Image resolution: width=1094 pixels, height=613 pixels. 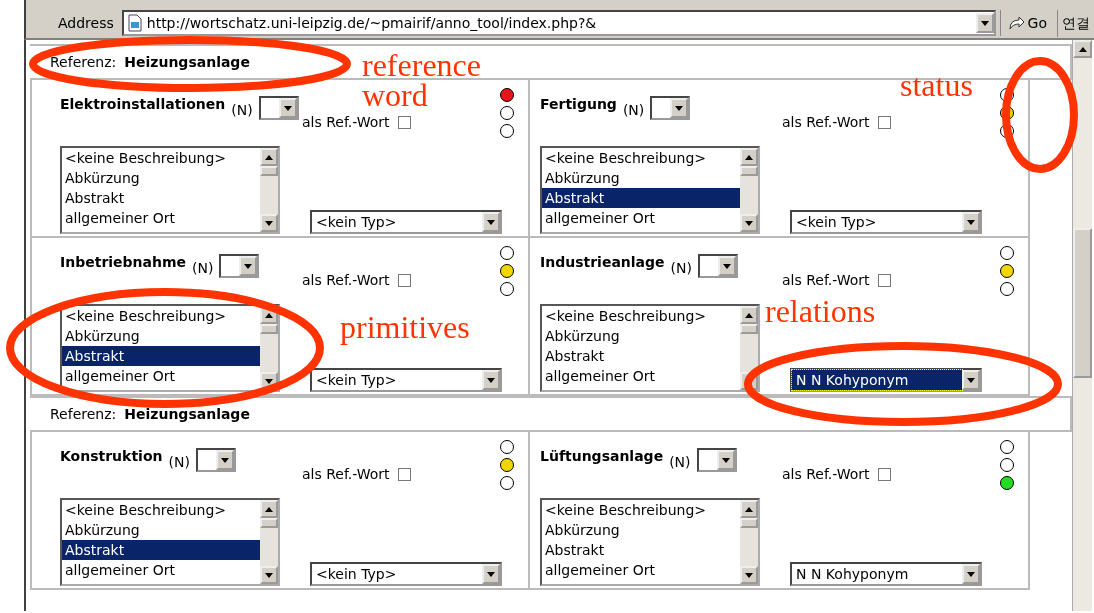 I want to click on annotation-text: status, so click(x=936, y=85).